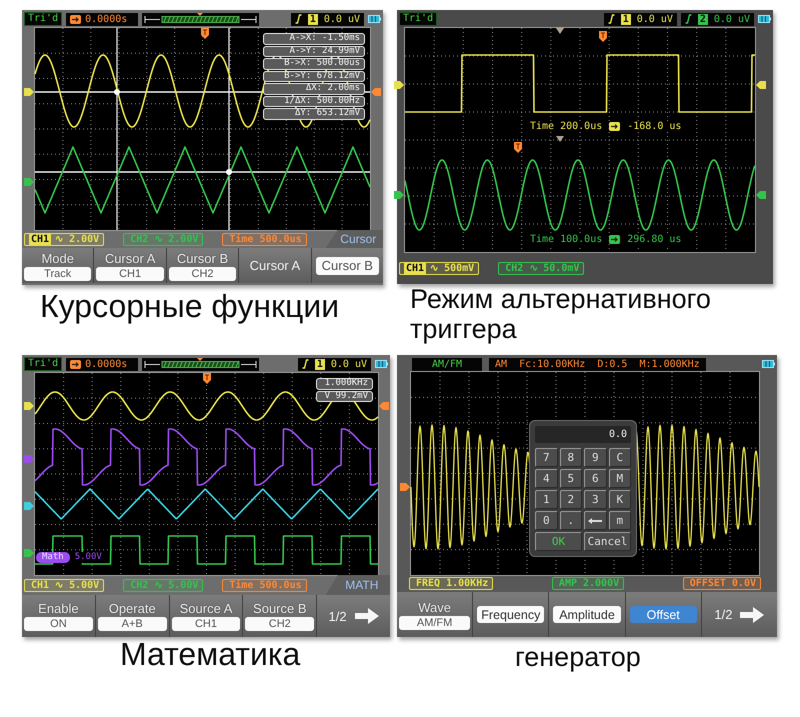 The width and height of the screenshot is (800, 717). Describe the element at coordinates (53, 557) in the screenshot. I see `math-channel-label: Math` at that location.